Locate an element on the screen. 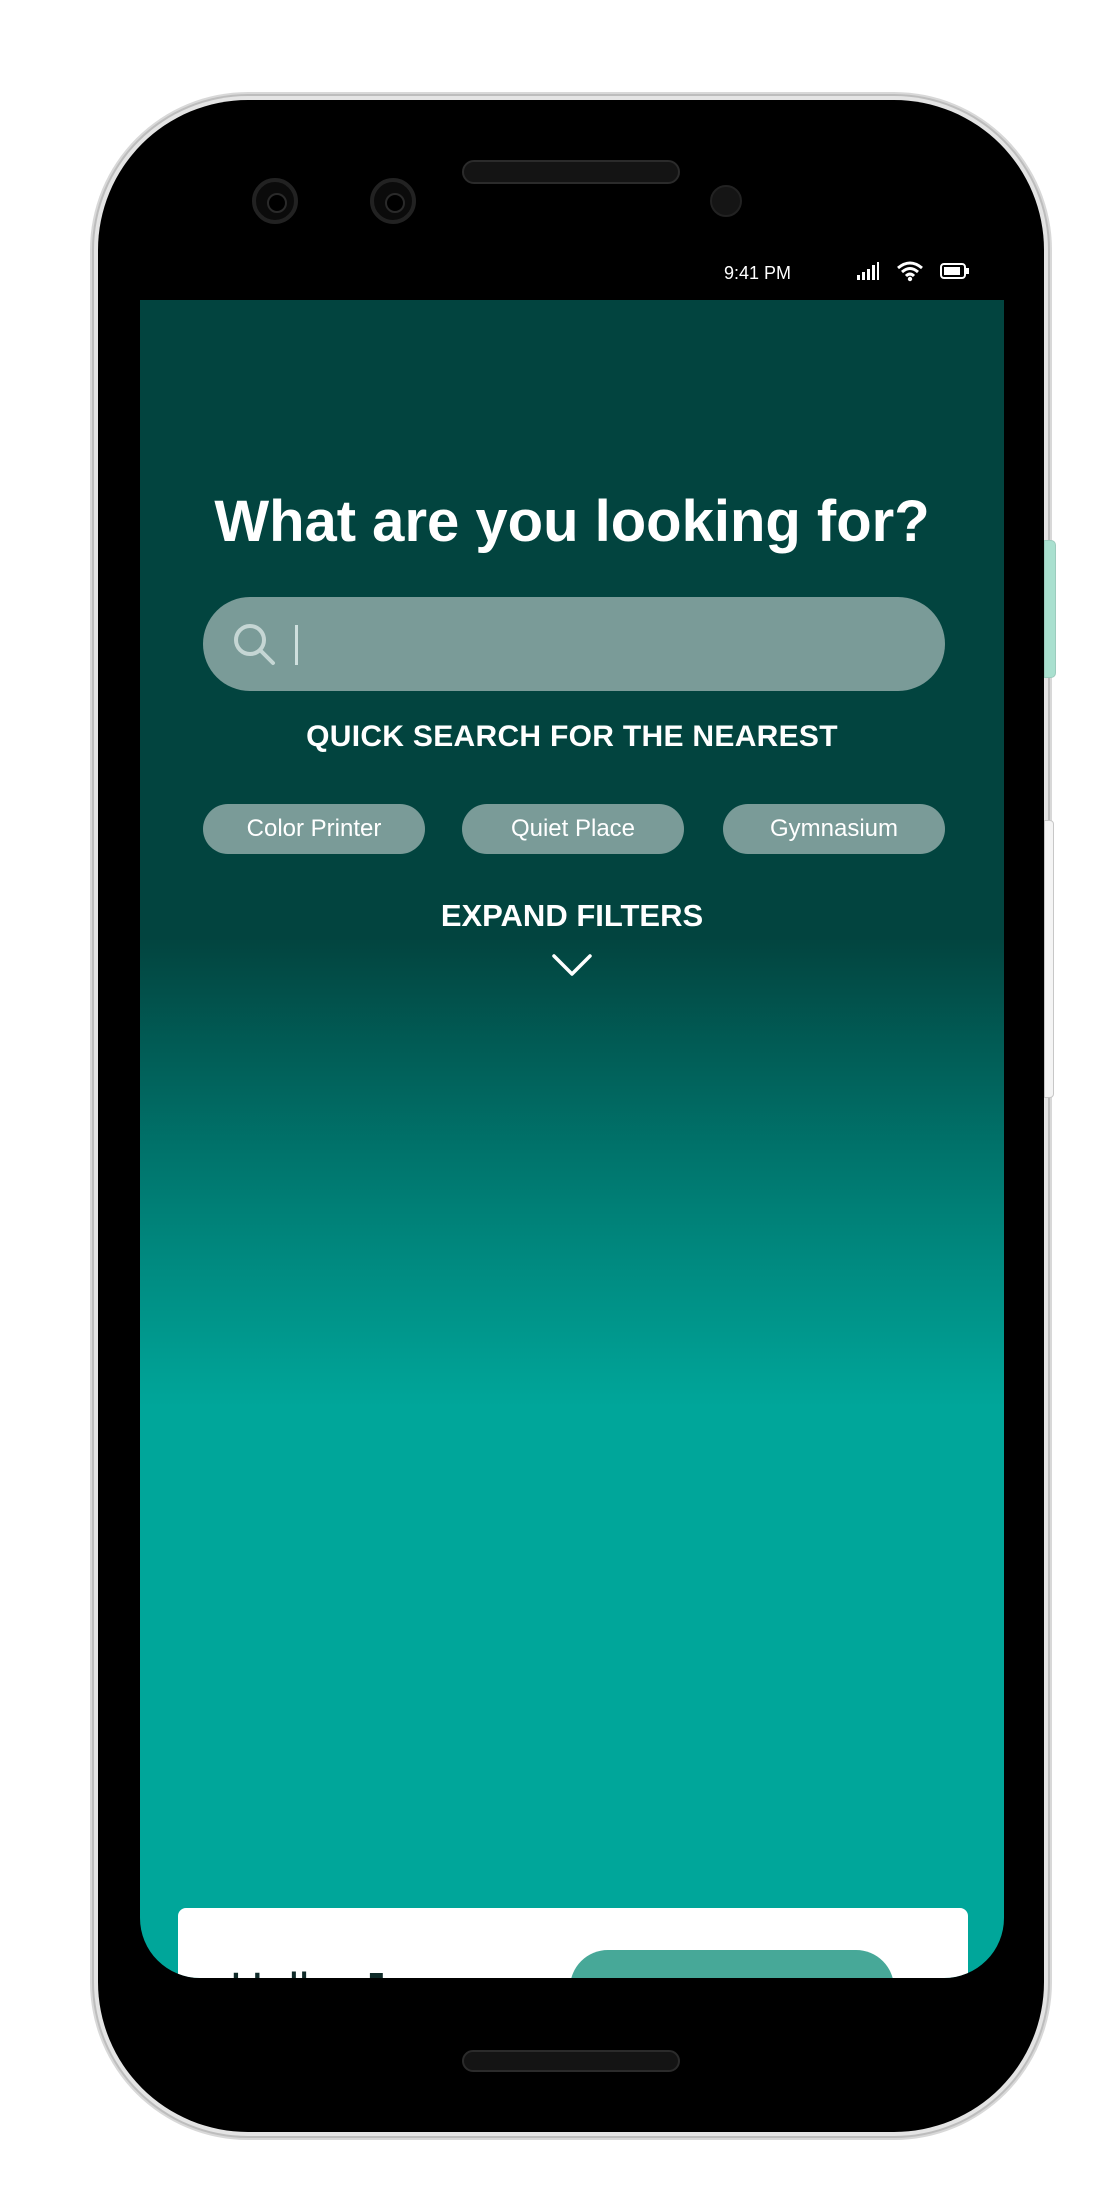 This screenshot has height=2200, width=1120. proximity-sensor is located at coordinates (726, 201).